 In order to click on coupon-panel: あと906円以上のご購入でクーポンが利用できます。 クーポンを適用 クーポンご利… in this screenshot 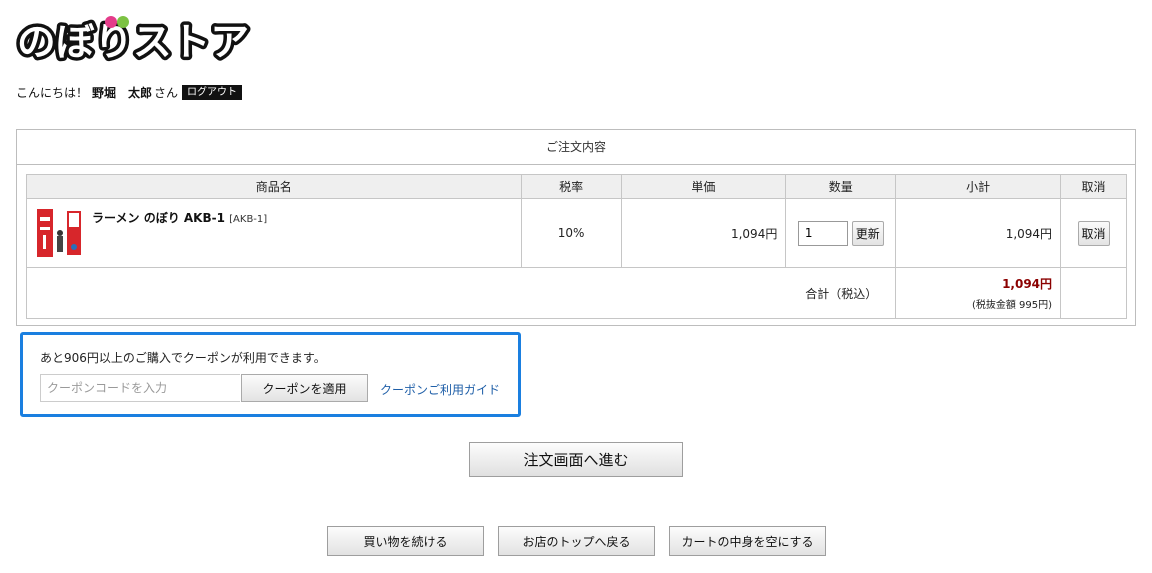, I will do `click(270, 374)`.